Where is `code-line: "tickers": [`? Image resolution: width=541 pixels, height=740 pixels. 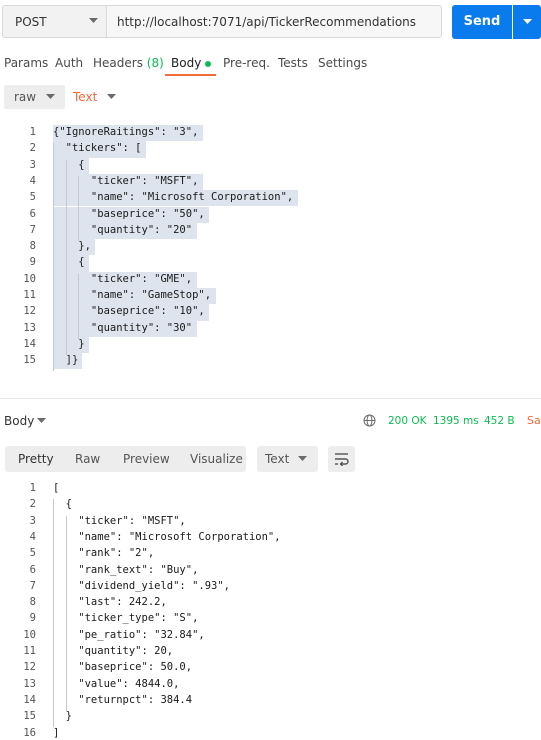 code-line: "tickers": [ is located at coordinates (97, 148).